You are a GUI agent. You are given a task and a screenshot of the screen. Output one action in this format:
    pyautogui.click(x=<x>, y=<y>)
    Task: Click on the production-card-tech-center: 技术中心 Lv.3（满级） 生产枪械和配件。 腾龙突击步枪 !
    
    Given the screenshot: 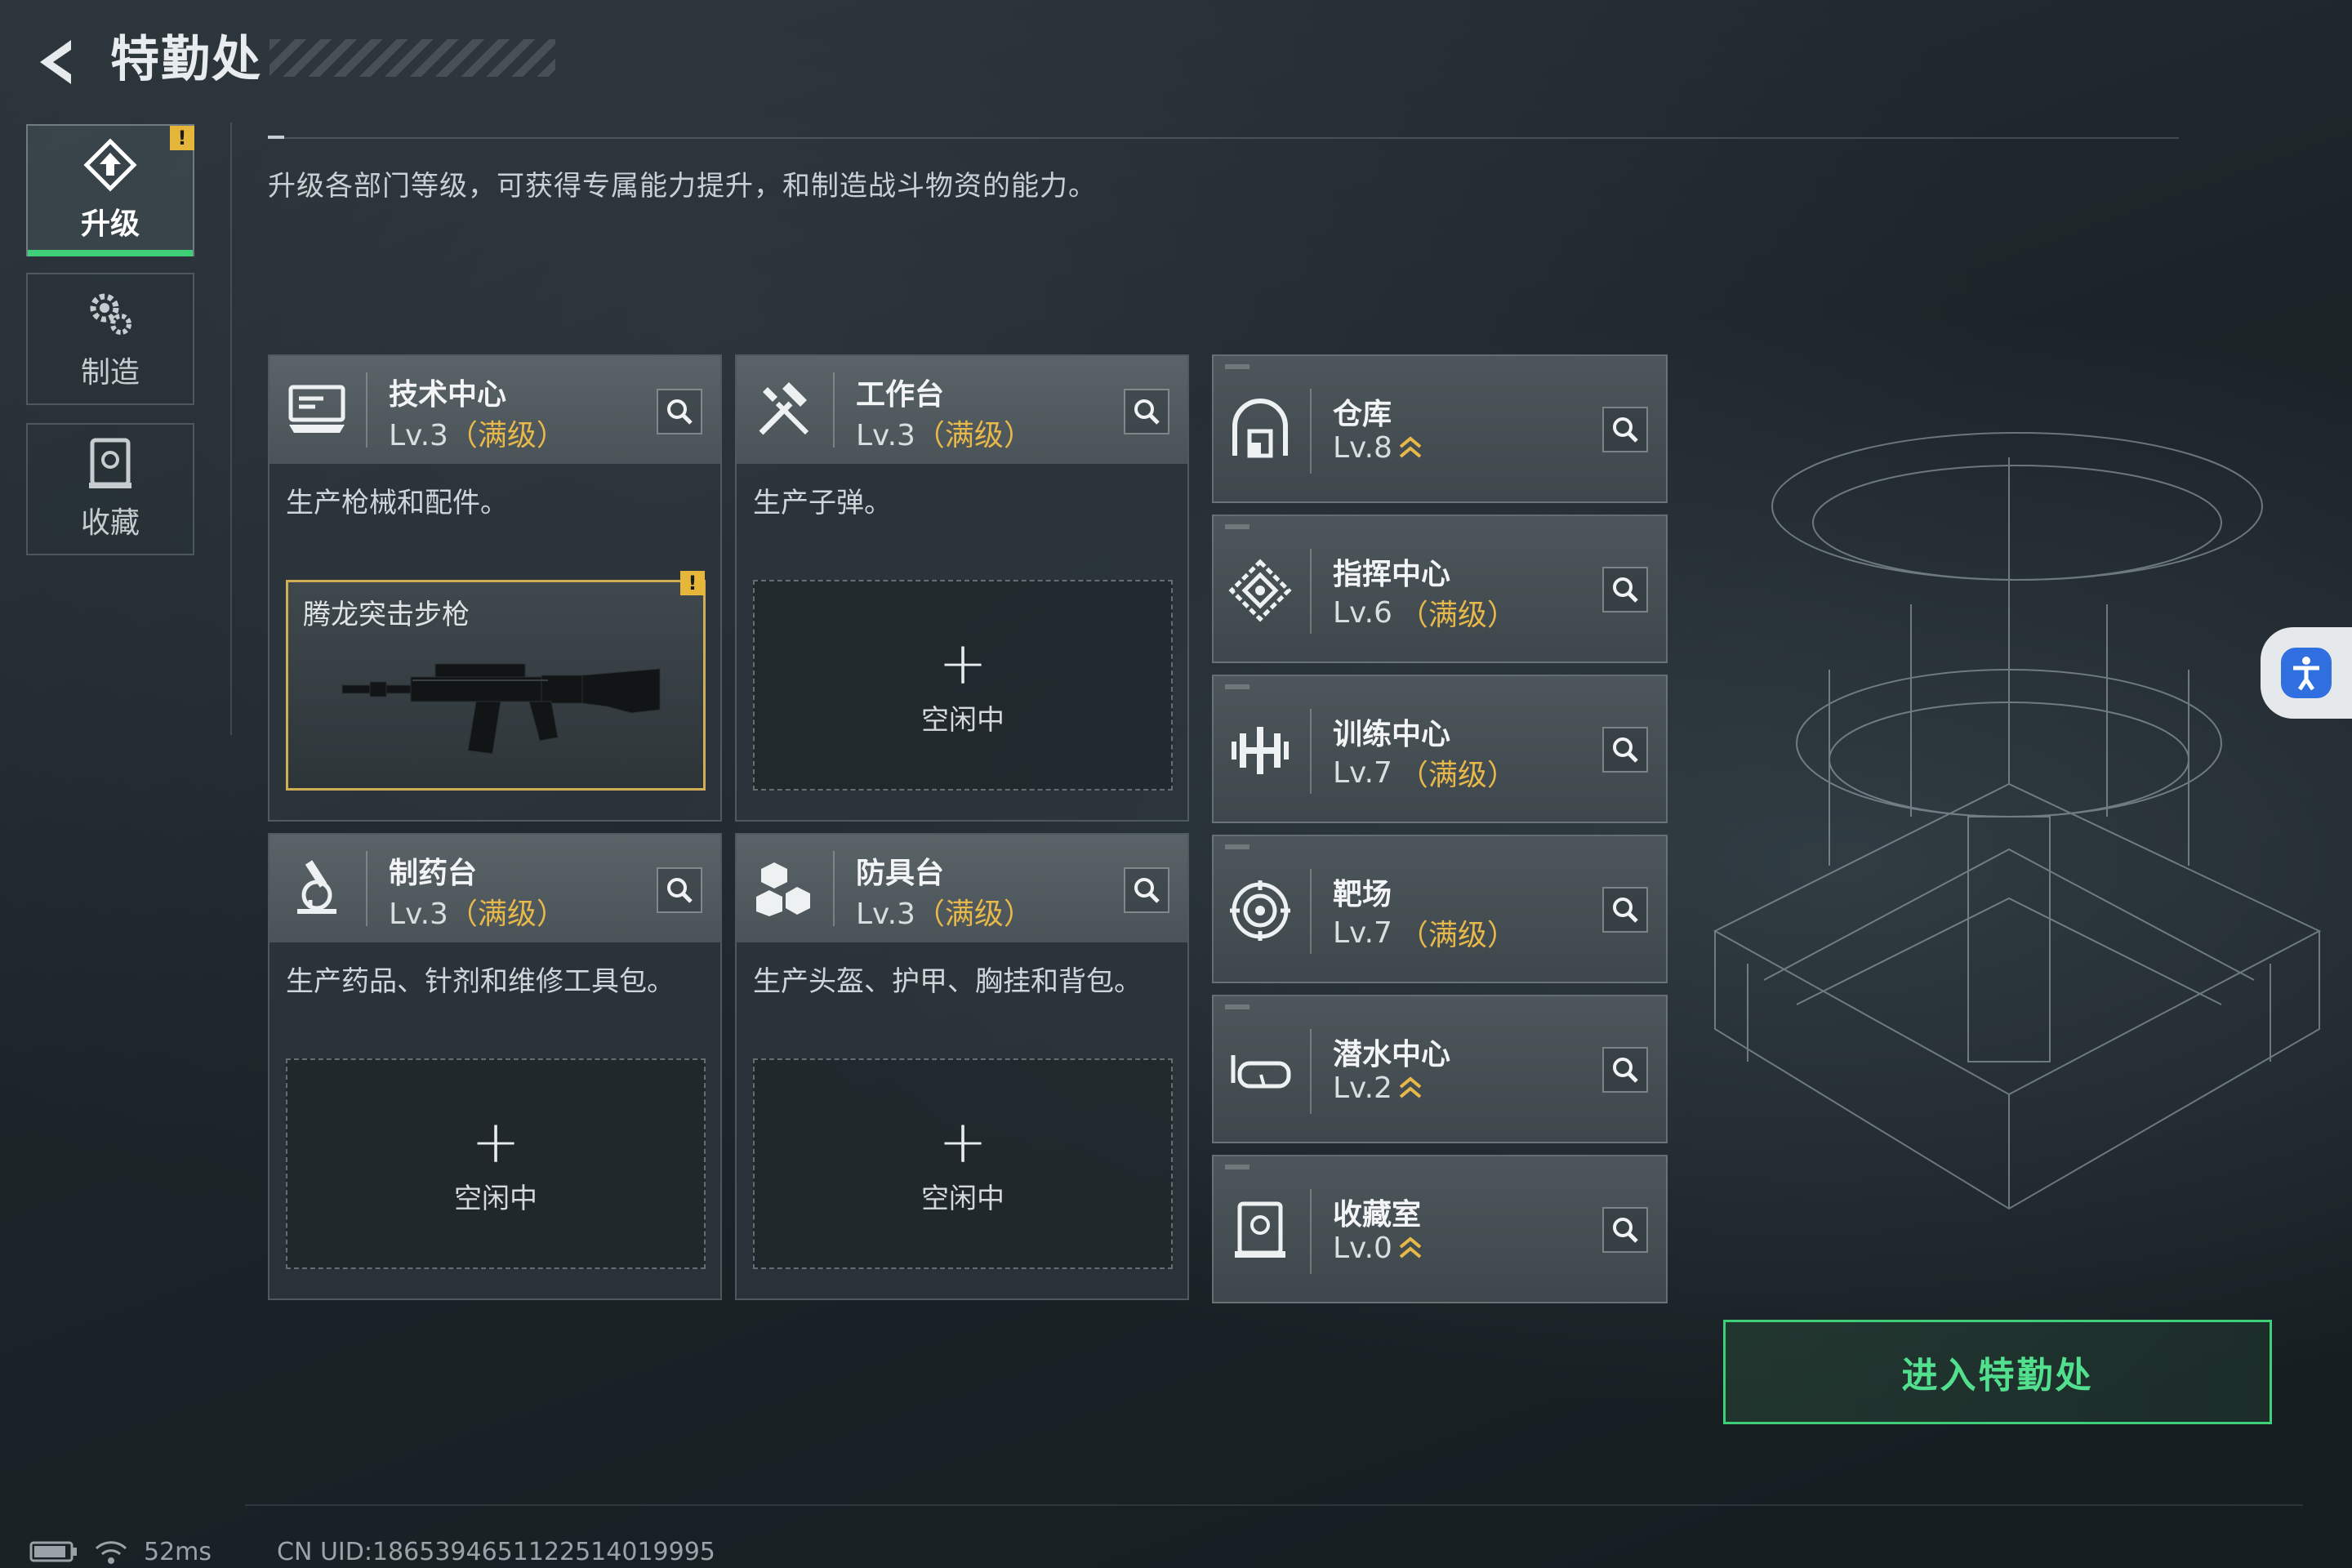 What is the action you would take?
    pyautogui.click(x=495, y=588)
    